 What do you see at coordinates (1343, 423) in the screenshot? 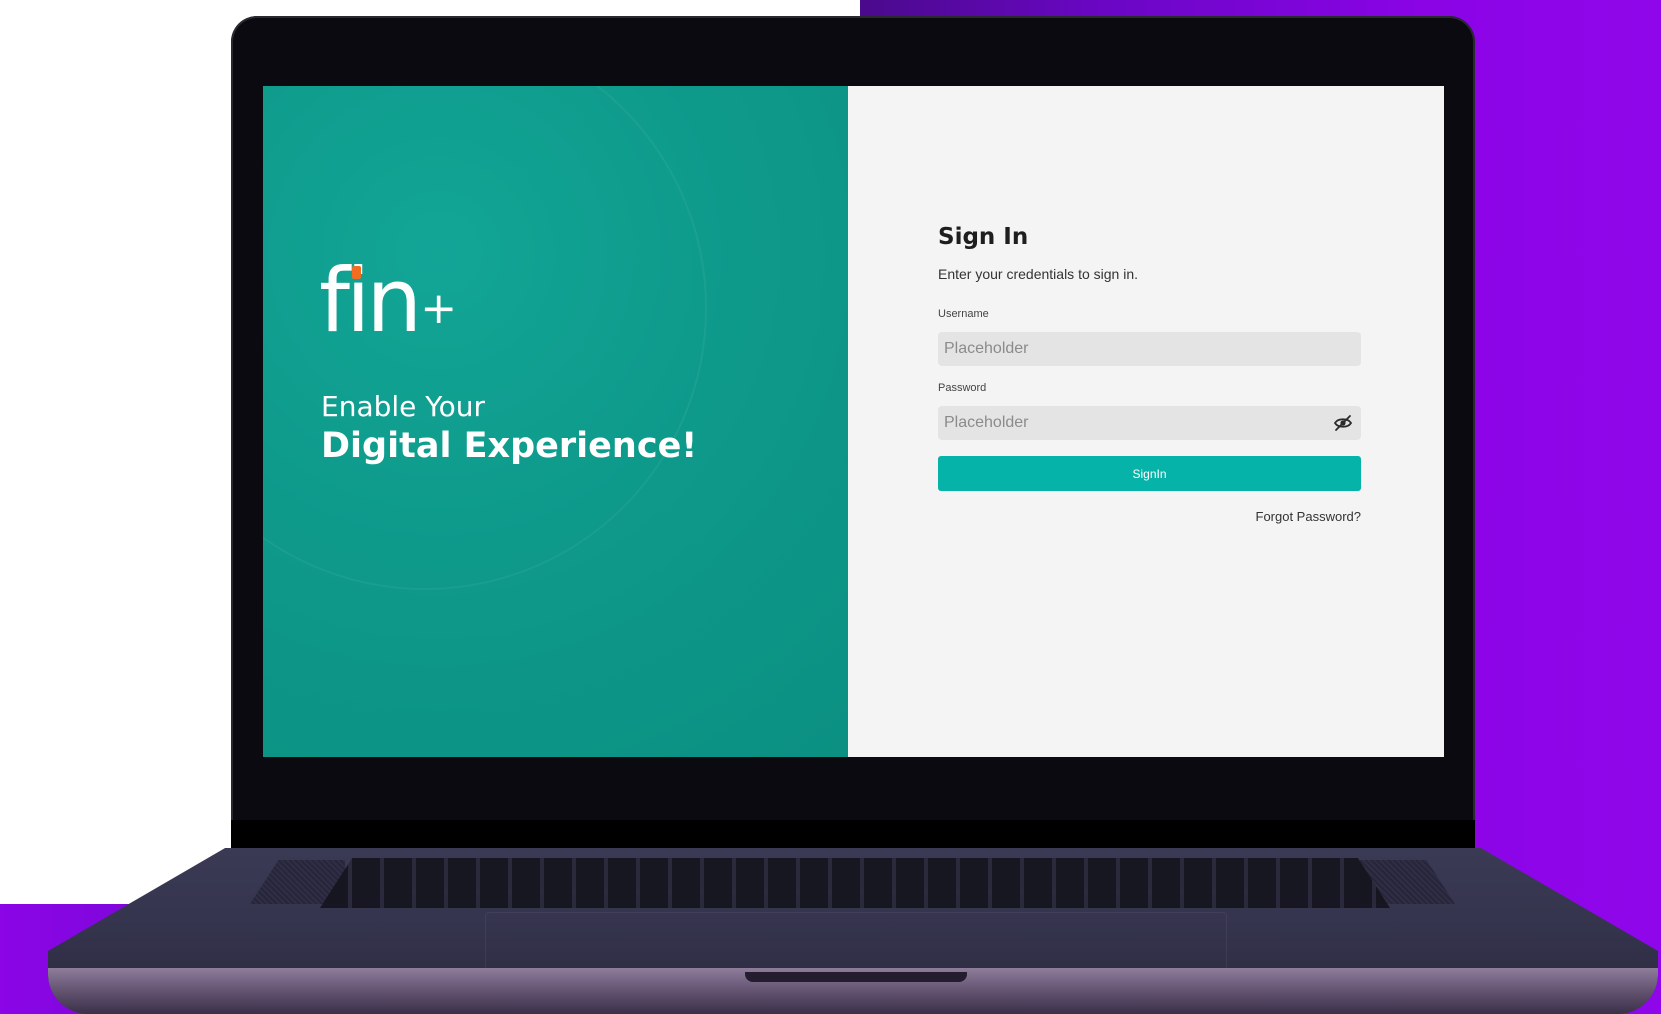
I see `eye-off-icon` at bounding box center [1343, 423].